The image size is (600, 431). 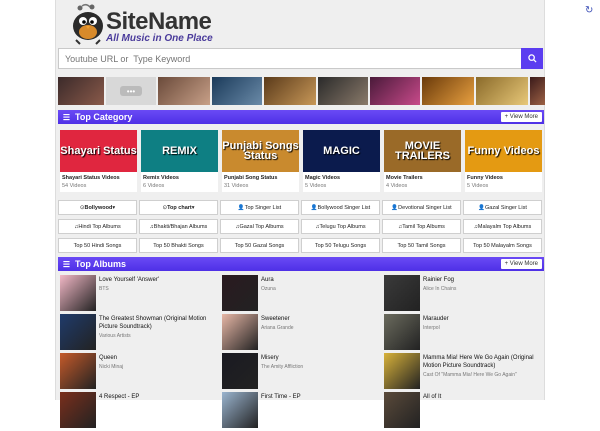 What do you see at coordinates (503, 161) in the screenshot?
I see `category-card: Funny Videos Funny Videos 5 Videos` at bounding box center [503, 161].